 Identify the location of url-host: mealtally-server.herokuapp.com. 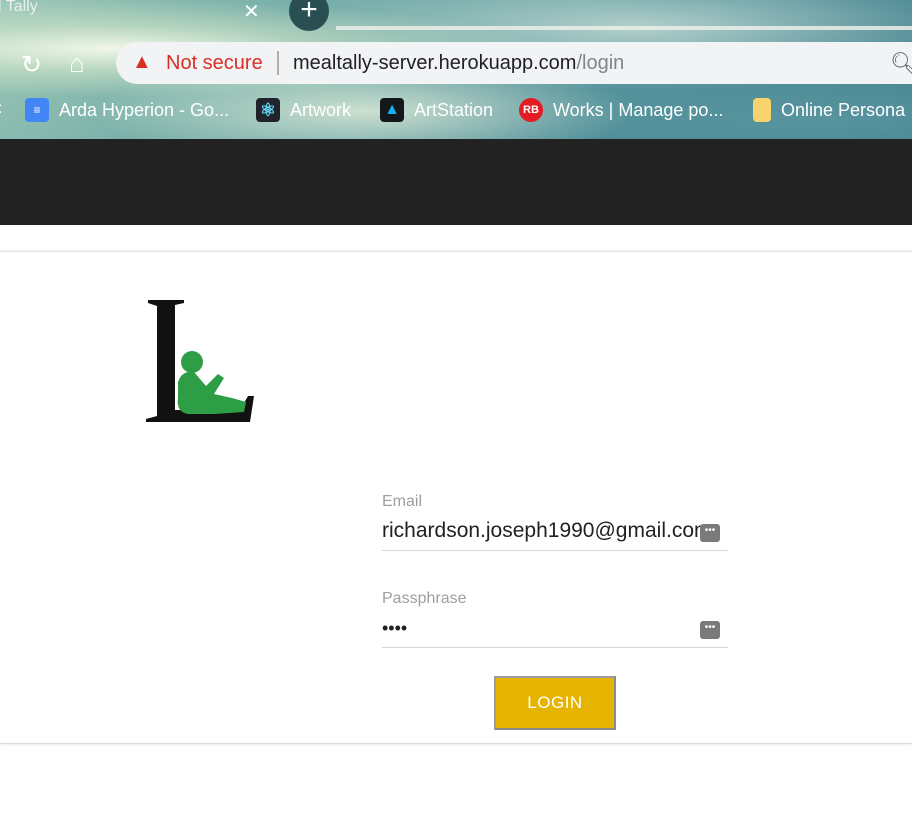
(435, 63).